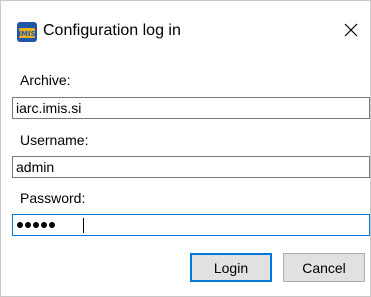 The width and height of the screenshot is (371, 297). I want to click on username-label: Username:, so click(54, 140).